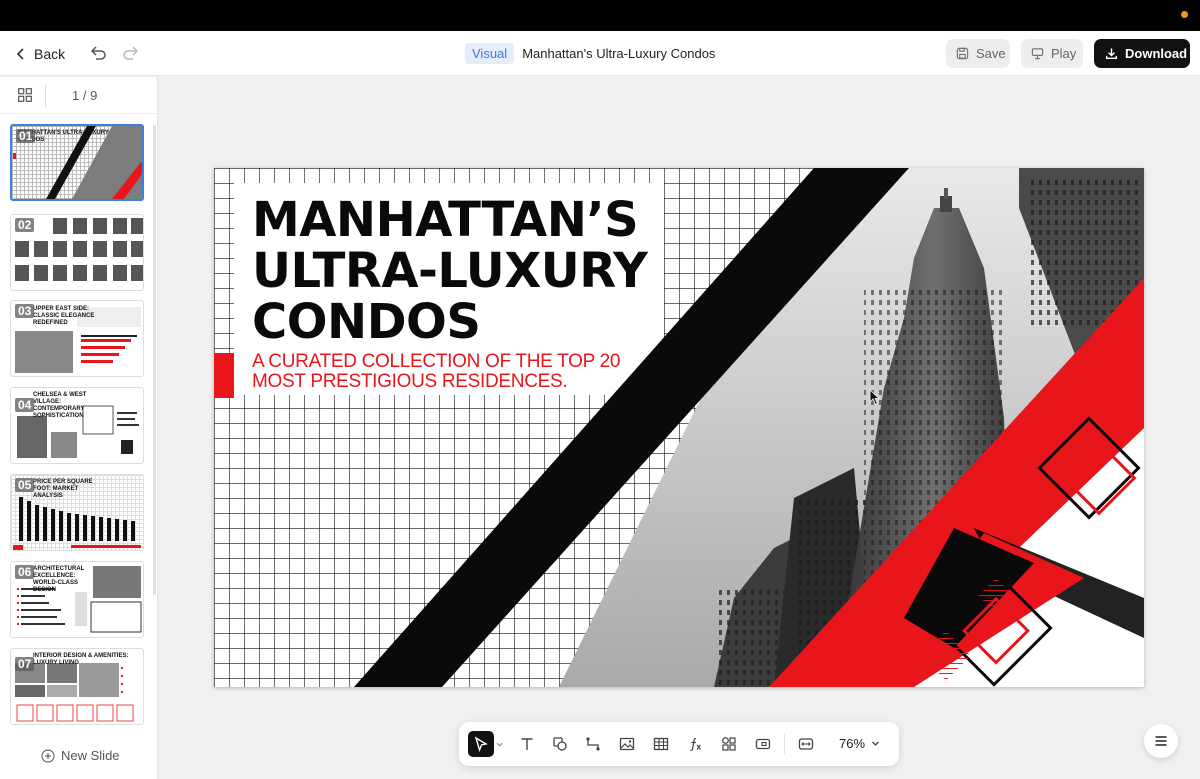 This screenshot has width=1200, height=779. I want to click on thumbnail-number: 01, so click(26, 136).